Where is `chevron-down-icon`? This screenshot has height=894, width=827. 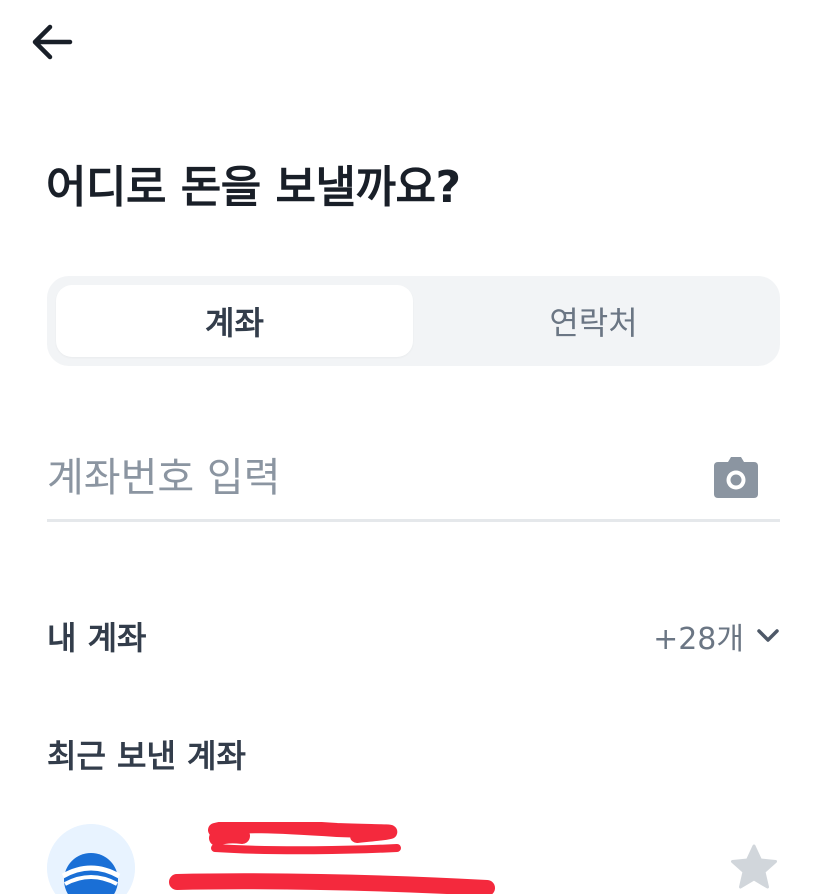
chevron-down-icon is located at coordinates (768, 635).